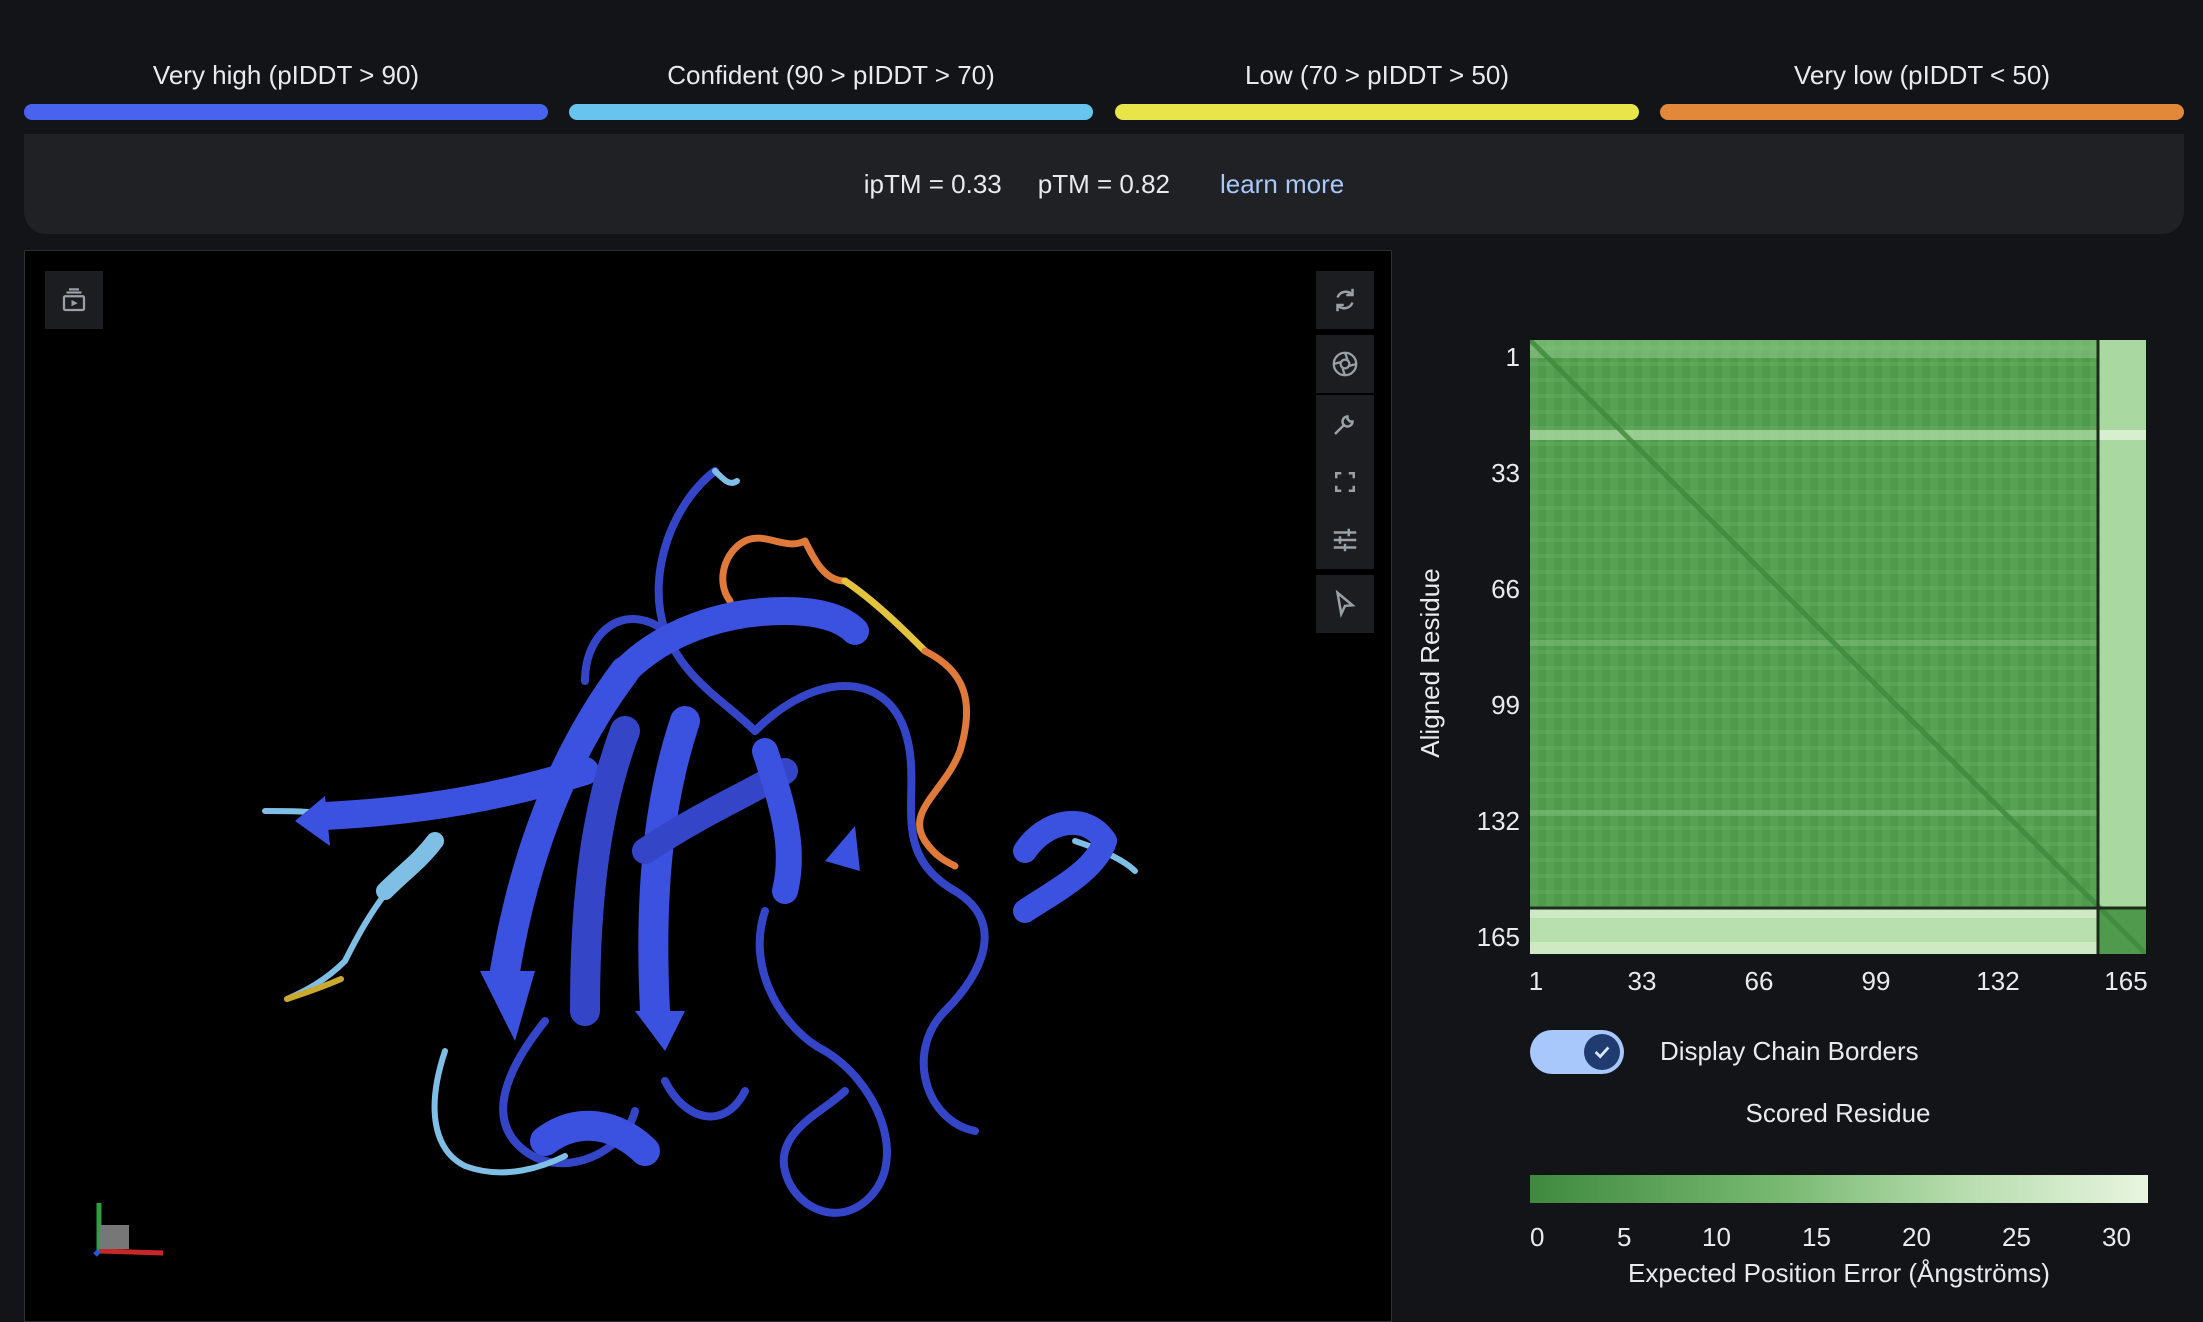  What do you see at coordinates (2126, 981) in the screenshot?
I see `x-tick-165: 165` at bounding box center [2126, 981].